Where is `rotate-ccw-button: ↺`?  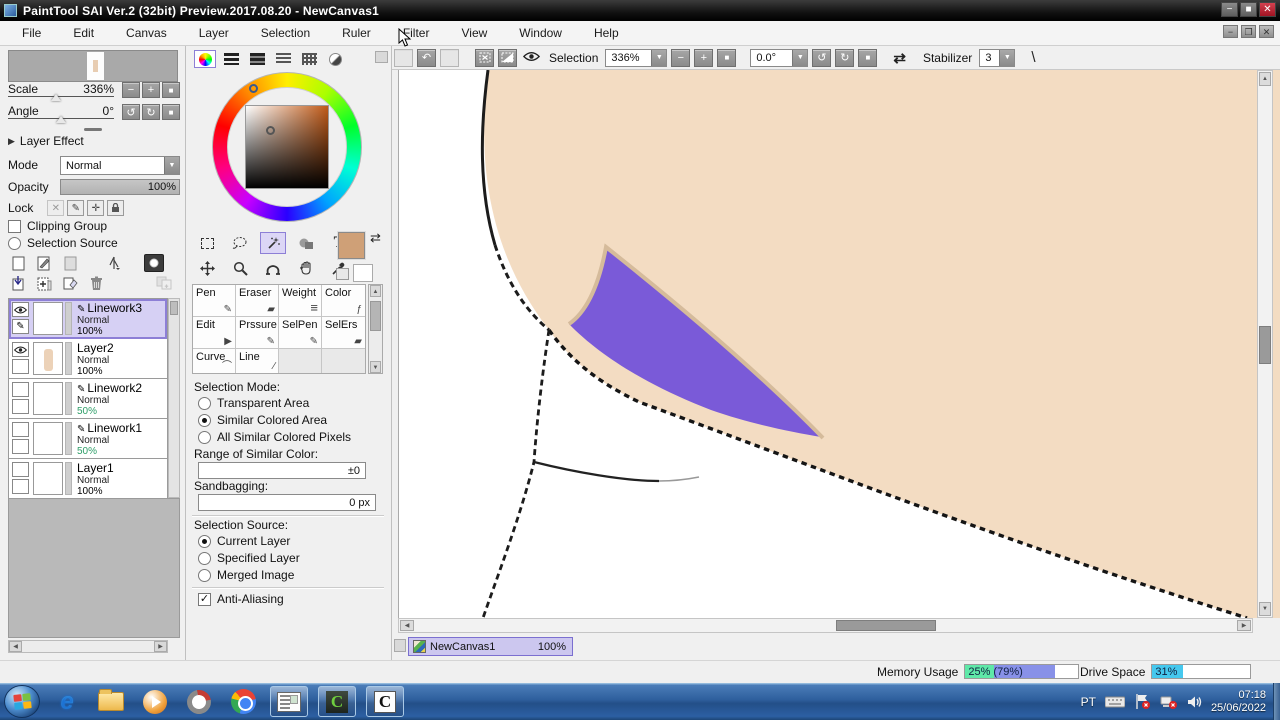
rotate-ccw-button: ↺ is located at coordinates (131, 112).